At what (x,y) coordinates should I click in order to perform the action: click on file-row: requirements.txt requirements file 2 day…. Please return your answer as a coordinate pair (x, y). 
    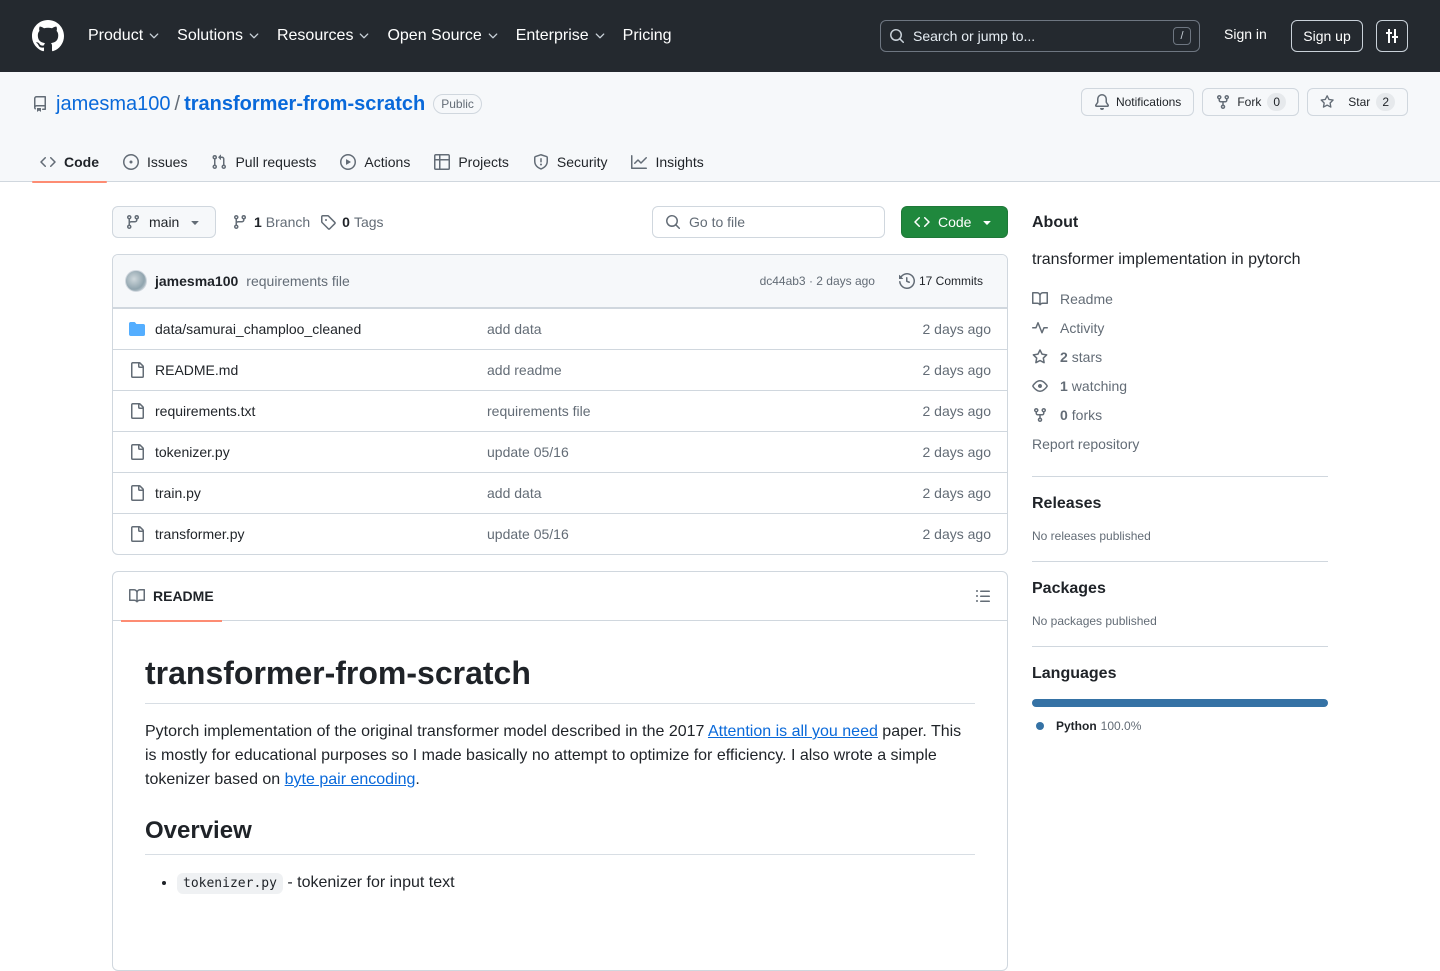
    Looking at the image, I should click on (560, 410).